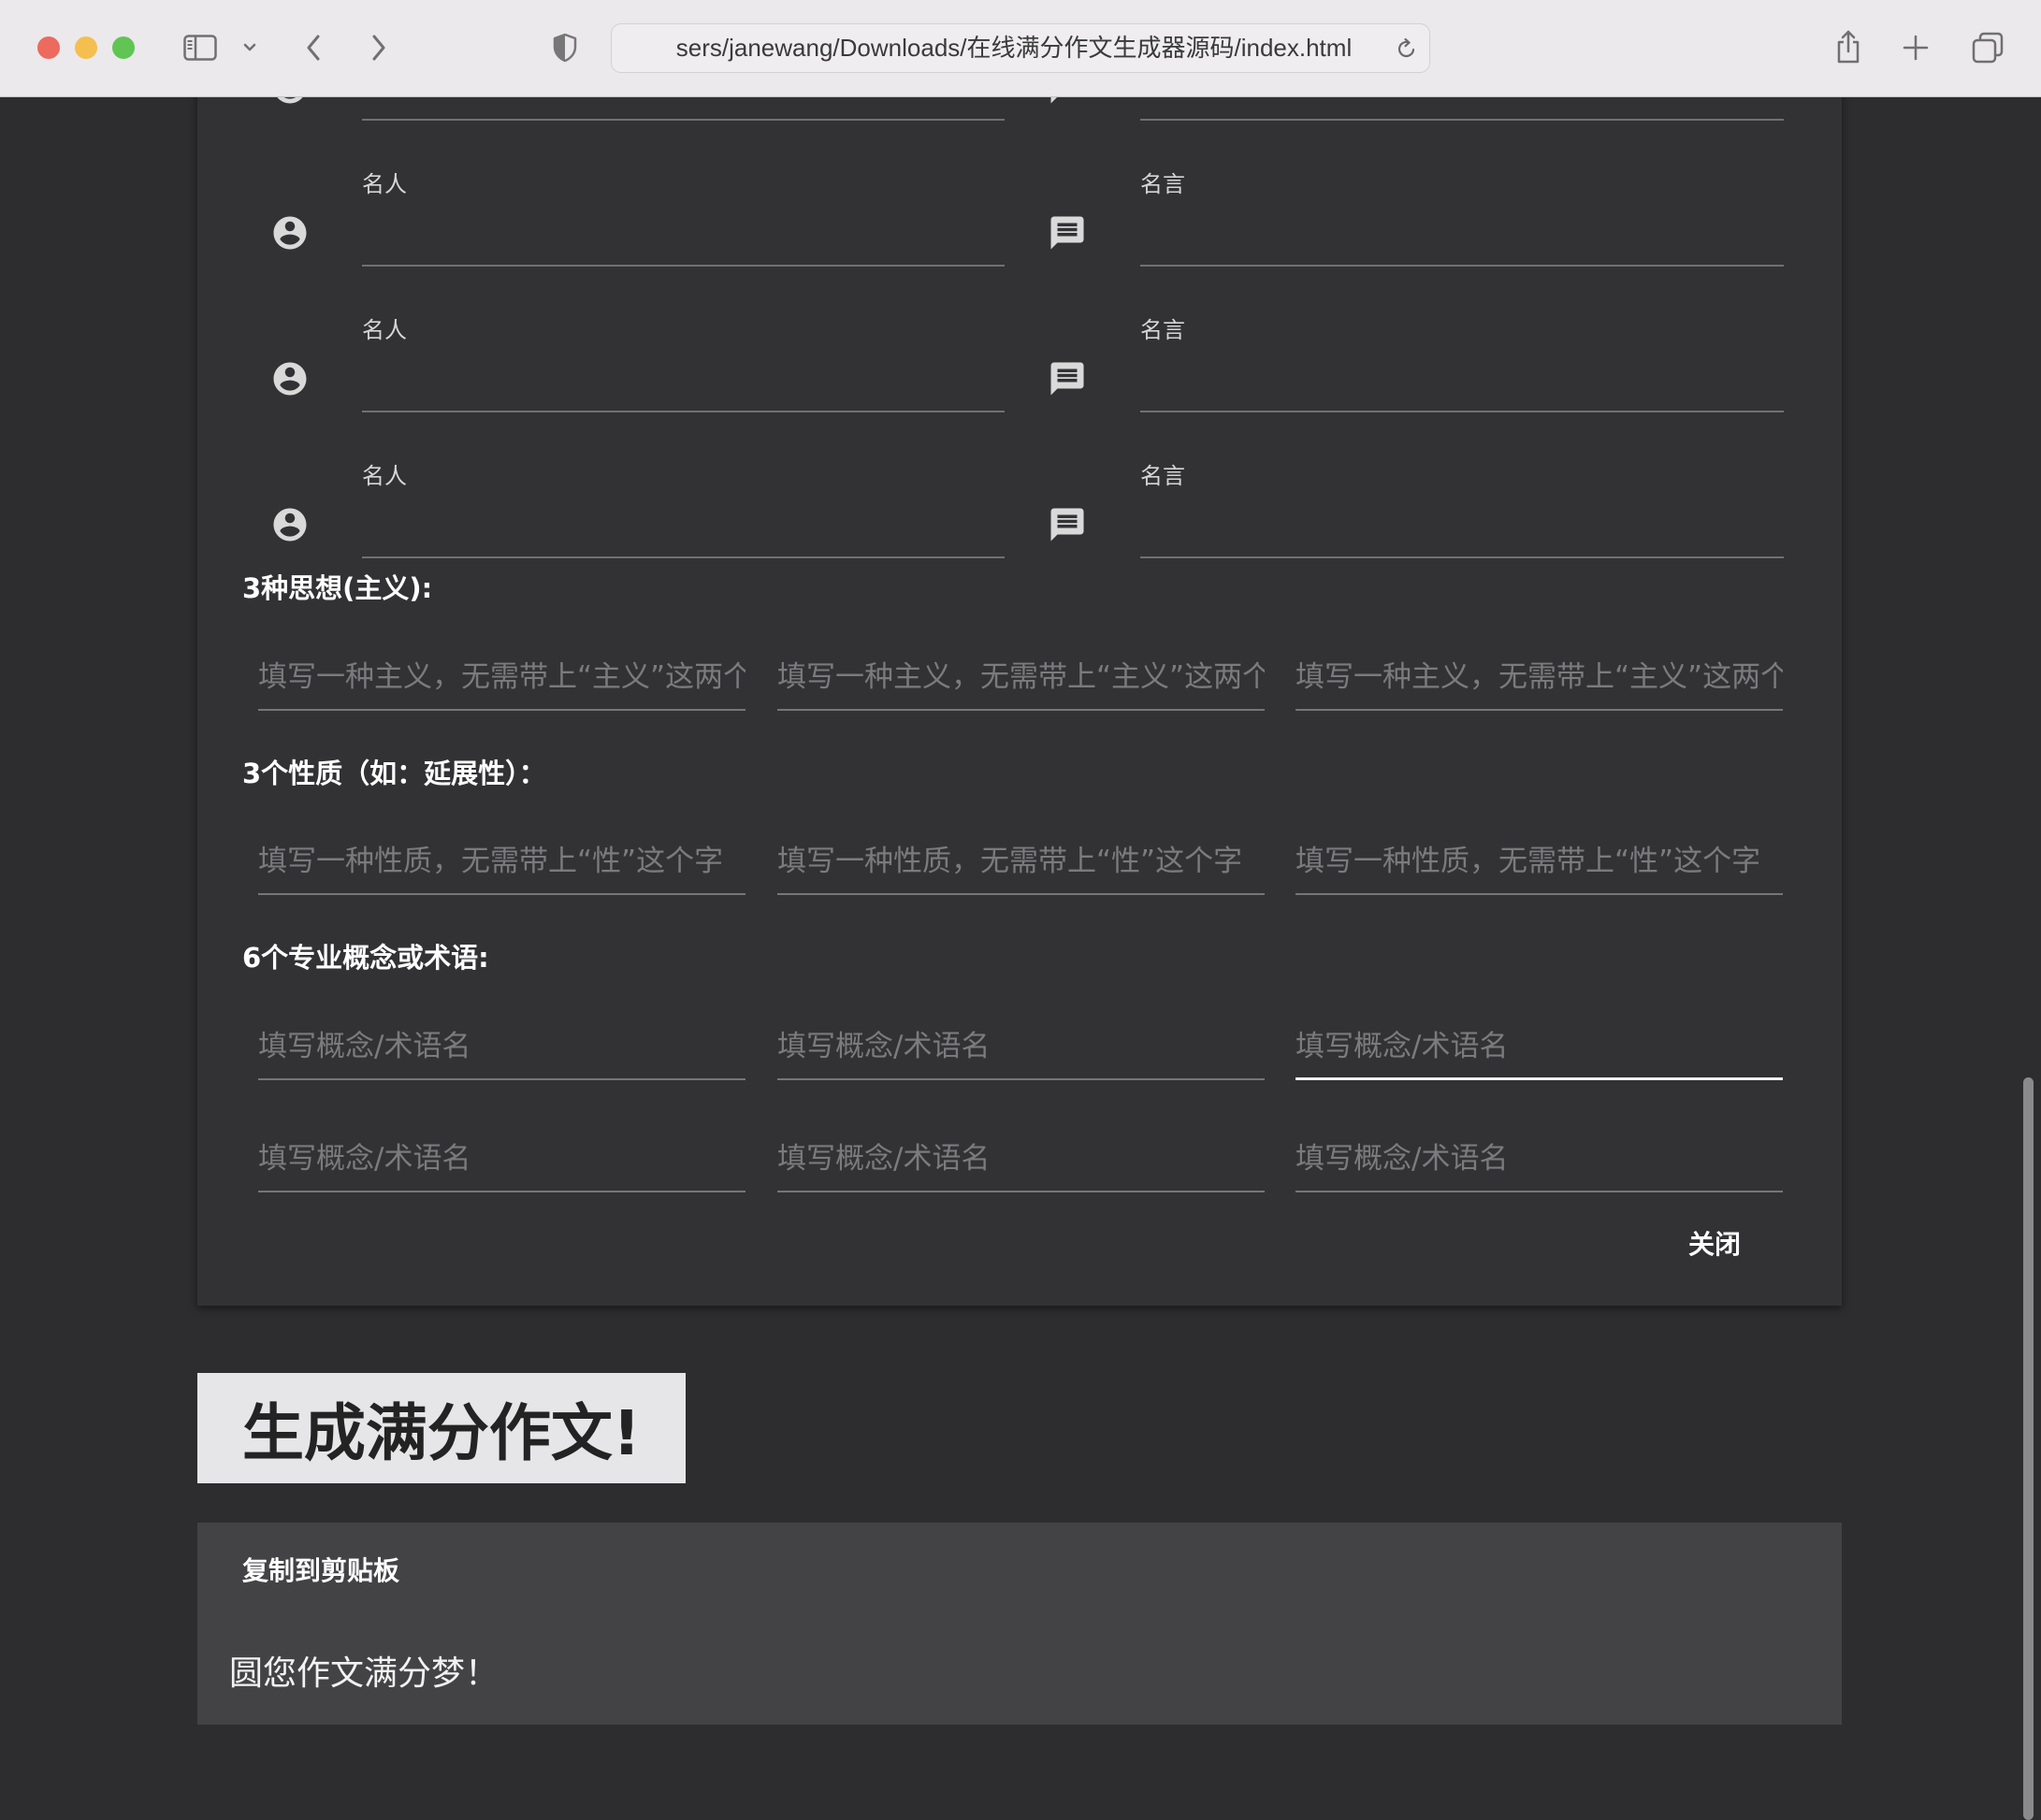 This screenshot has height=1820, width=2041. Describe the element at coordinates (364, 1673) in the screenshot. I see `generated-essay-text: 圆您作文满分梦！` at that location.